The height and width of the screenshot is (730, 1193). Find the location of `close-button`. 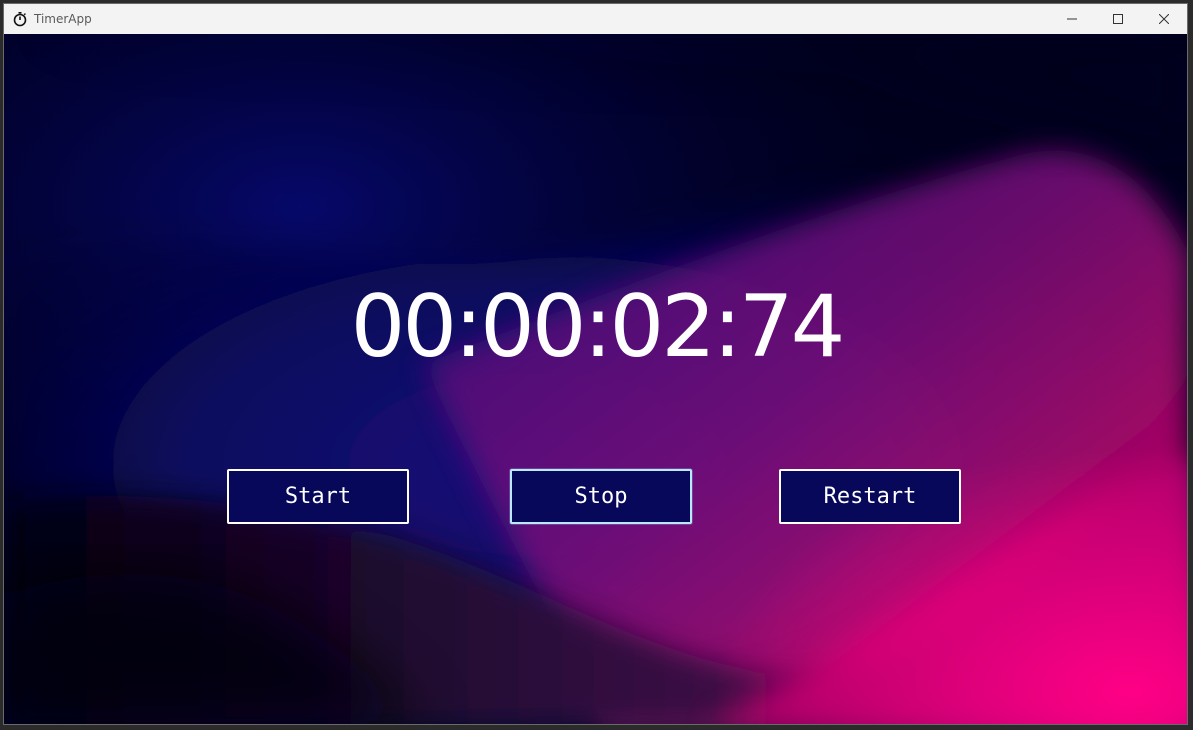

close-button is located at coordinates (1164, 19).